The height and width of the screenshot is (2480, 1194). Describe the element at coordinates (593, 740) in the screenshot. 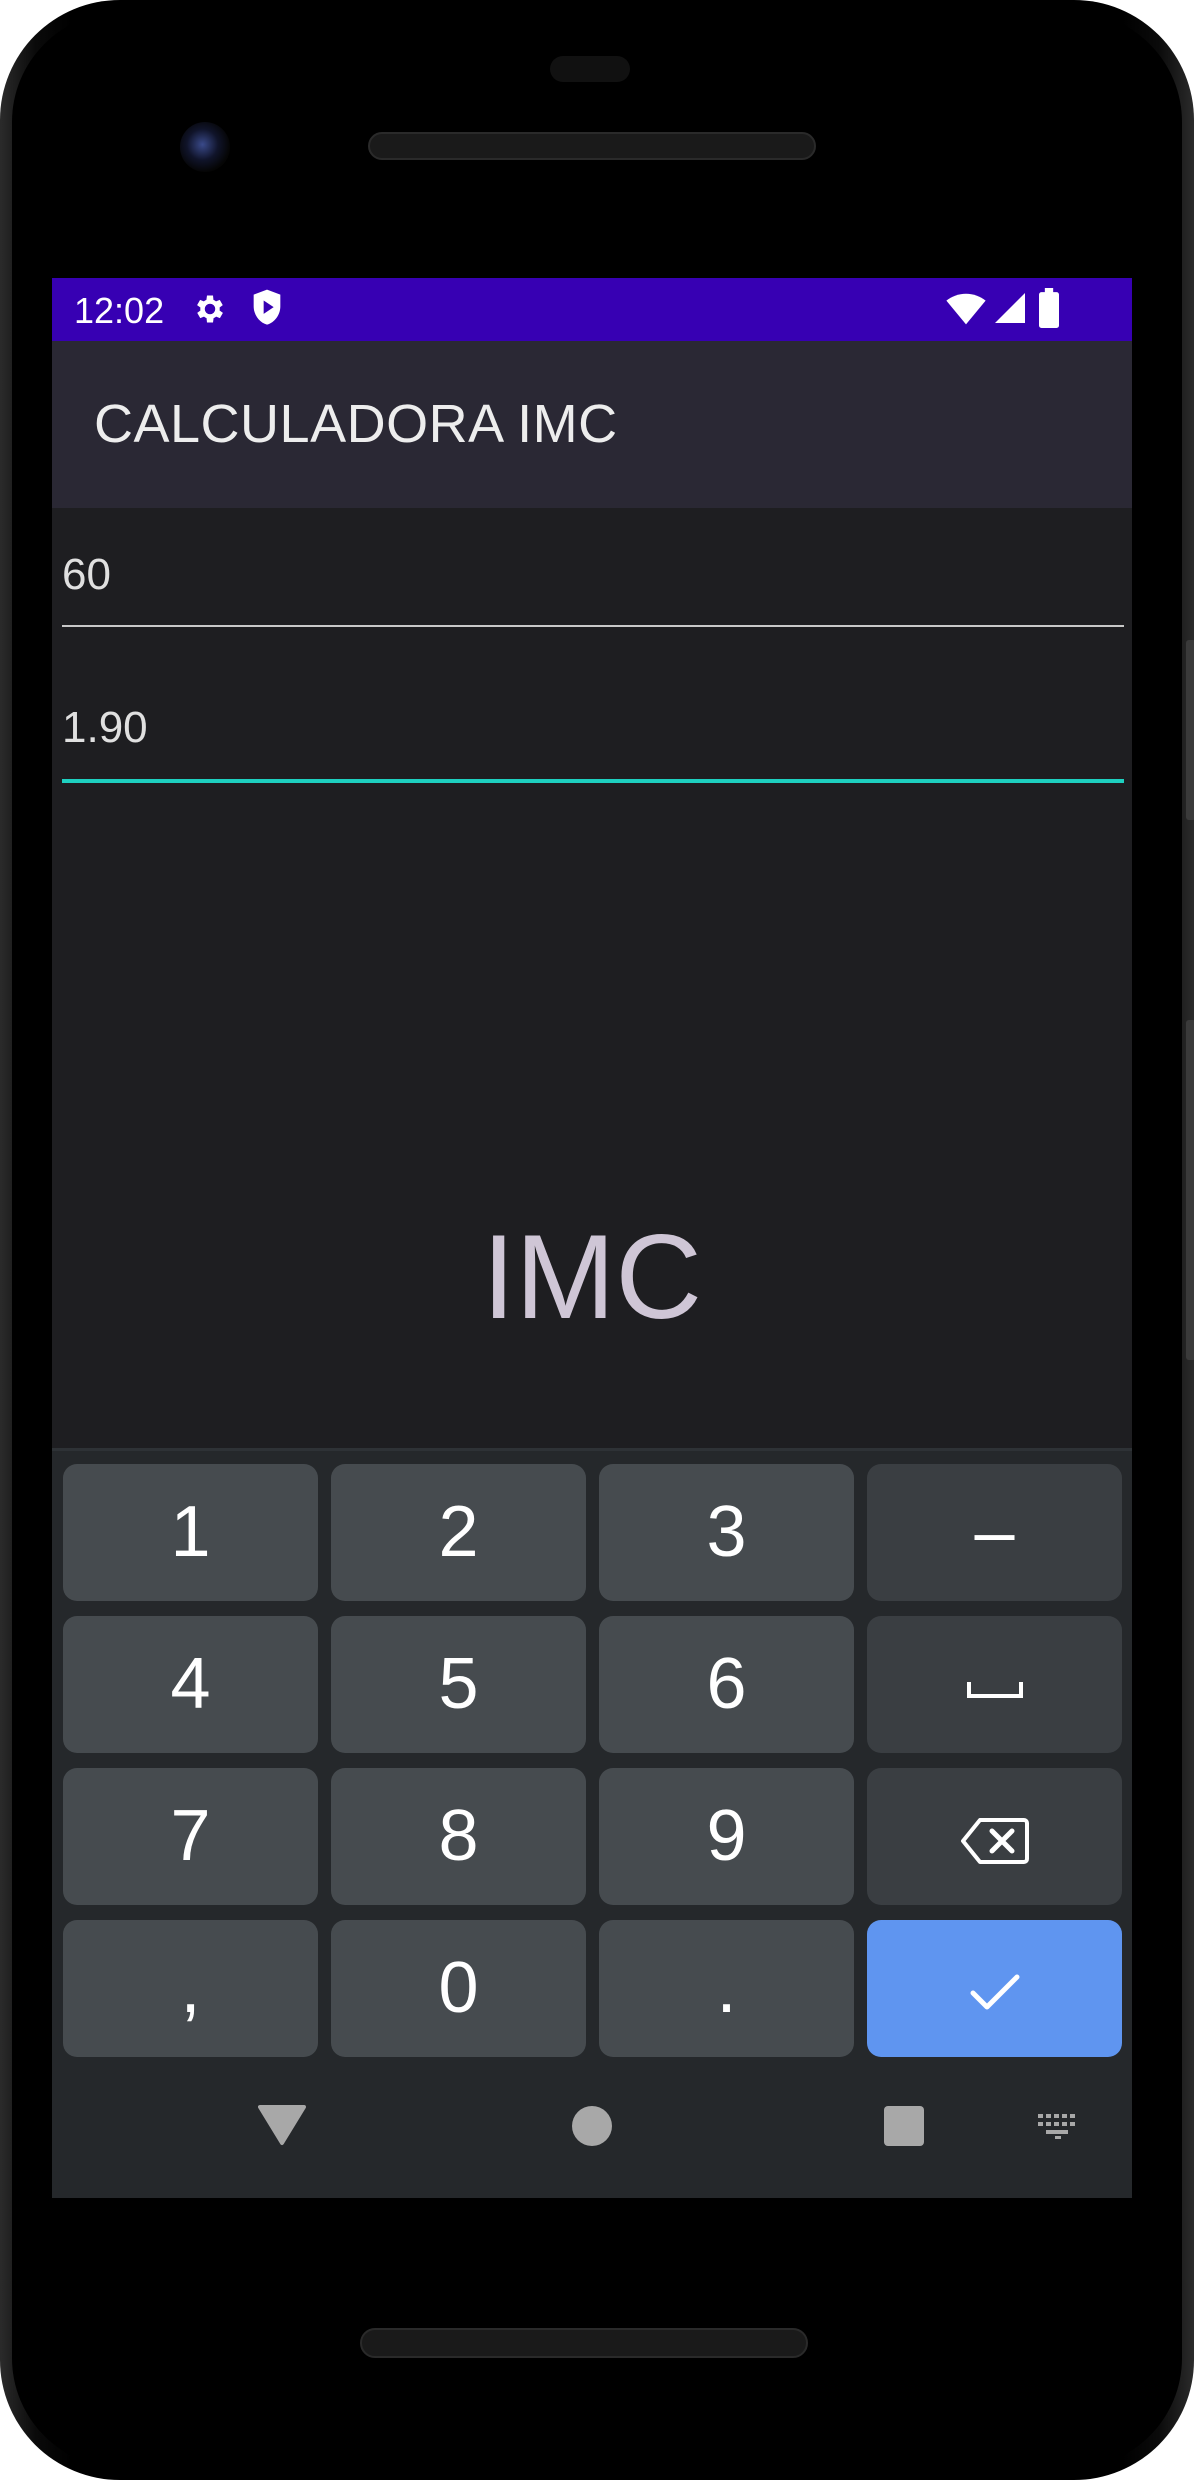

I see `height-field: 1.90` at that location.